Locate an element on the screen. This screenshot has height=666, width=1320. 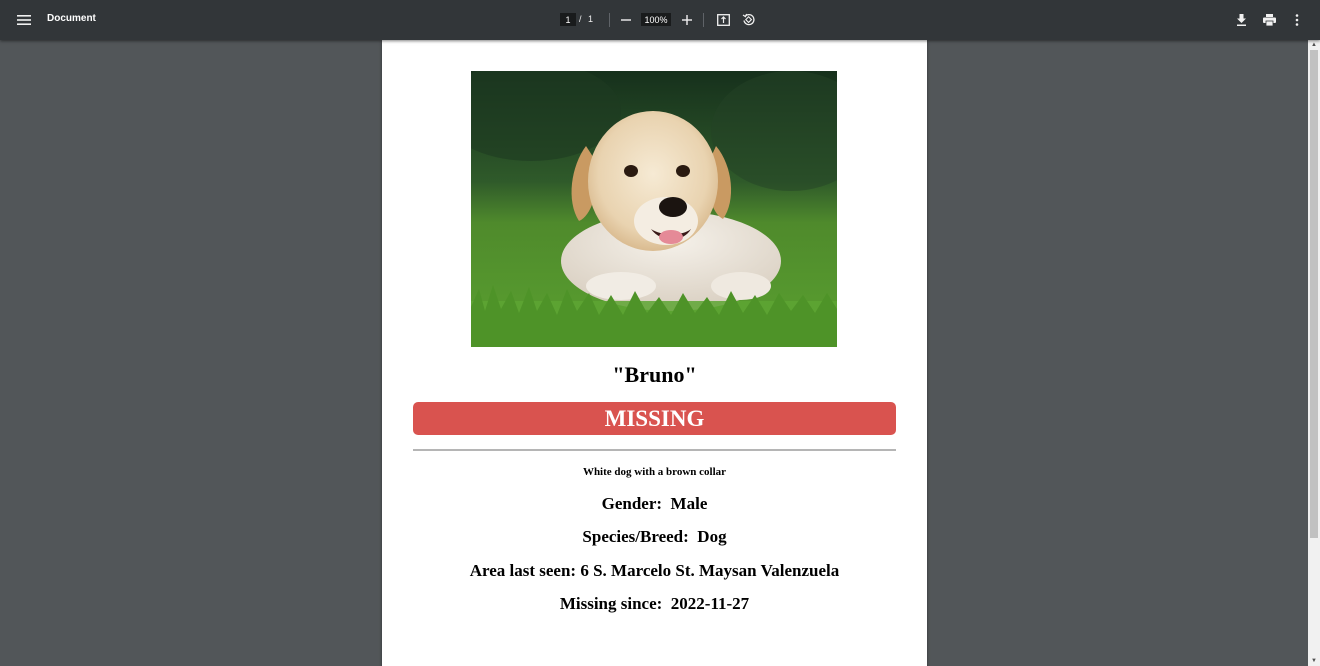
missing-banner: MISSING is located at coordinates (654, 418).